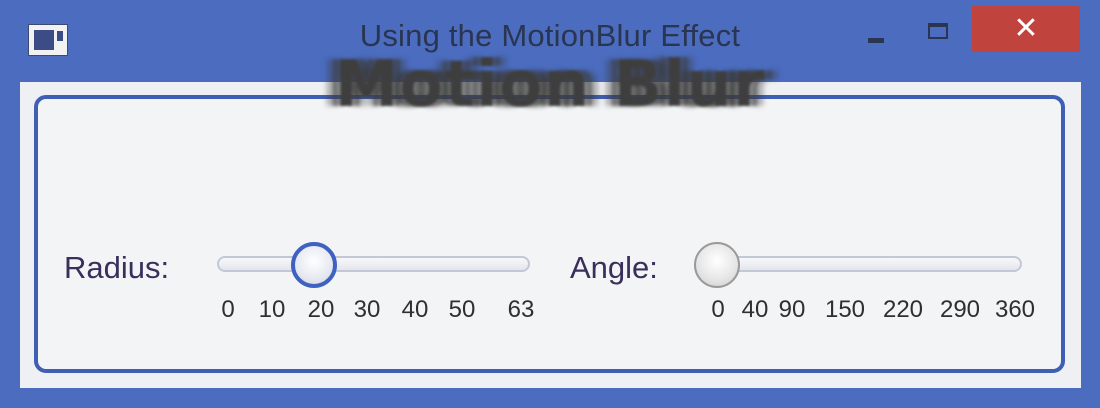 The height and width of the screenshot is (408, 1100). I want to click on angle-tick-label: 90, so click(792, 309).